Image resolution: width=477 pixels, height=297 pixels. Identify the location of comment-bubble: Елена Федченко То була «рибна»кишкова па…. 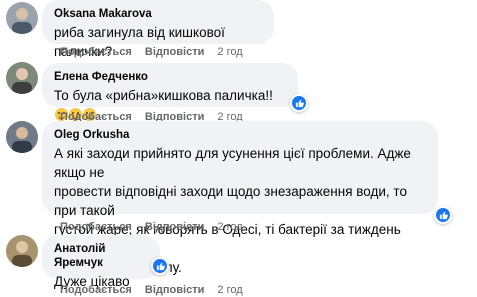
(170, 92).